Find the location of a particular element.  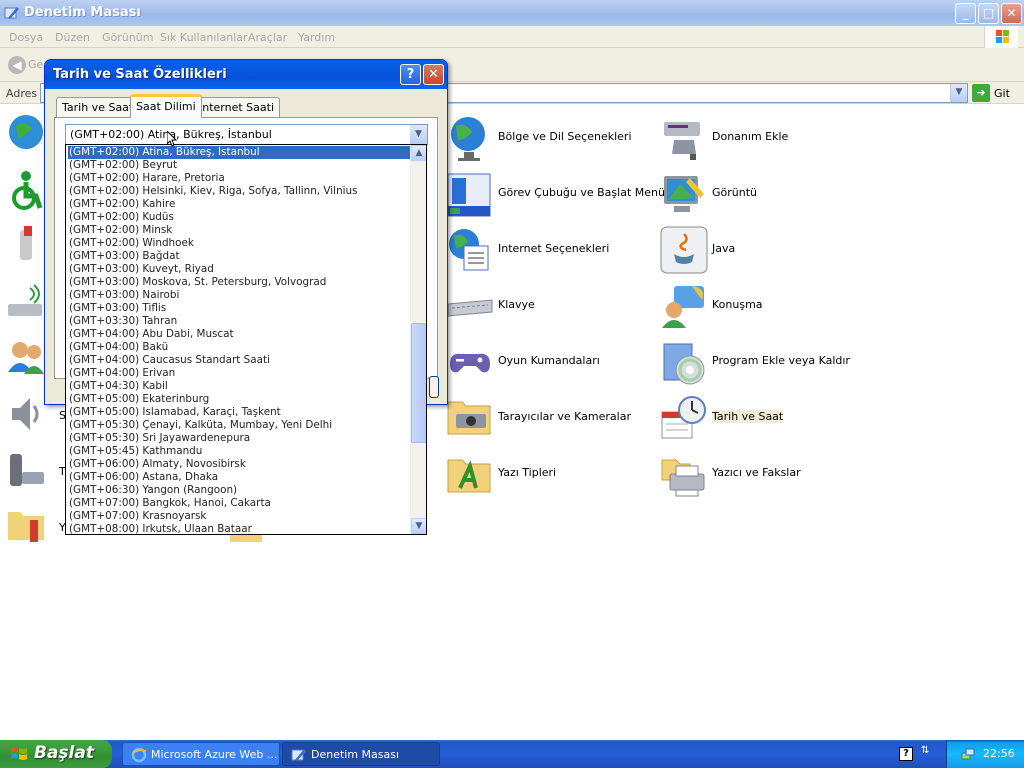

time-zone-option: (GMT+02:00) Beyrut is located at coordinates (239, 165).